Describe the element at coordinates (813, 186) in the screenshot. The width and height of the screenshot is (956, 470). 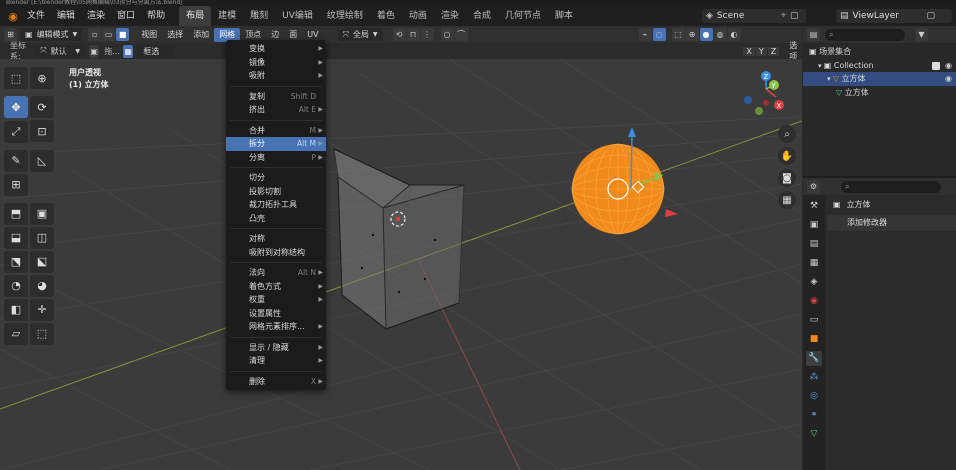
I see `properties-editor-icon: ⚙` at that location.